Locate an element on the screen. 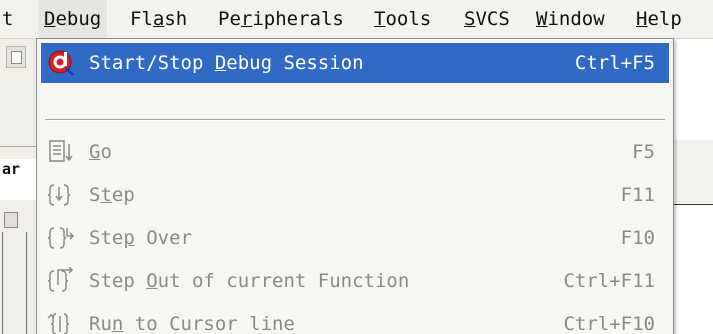  menu-tools-mnemonic: T is located at coordinates (380, 19).